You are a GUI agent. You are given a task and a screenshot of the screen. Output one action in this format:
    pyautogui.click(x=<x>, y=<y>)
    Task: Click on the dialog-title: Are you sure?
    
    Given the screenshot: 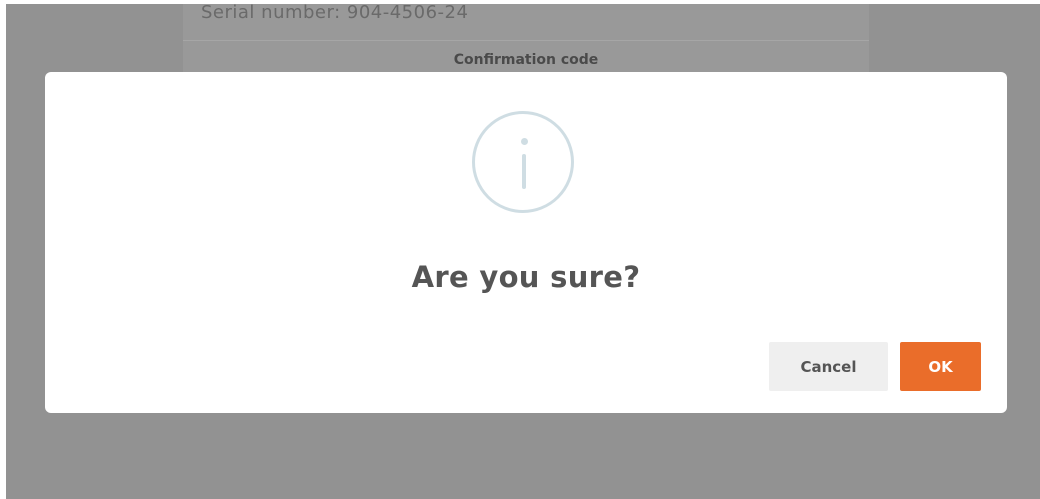 What is the action you would take?
    pyautogui.click(x=526, y=277)
    